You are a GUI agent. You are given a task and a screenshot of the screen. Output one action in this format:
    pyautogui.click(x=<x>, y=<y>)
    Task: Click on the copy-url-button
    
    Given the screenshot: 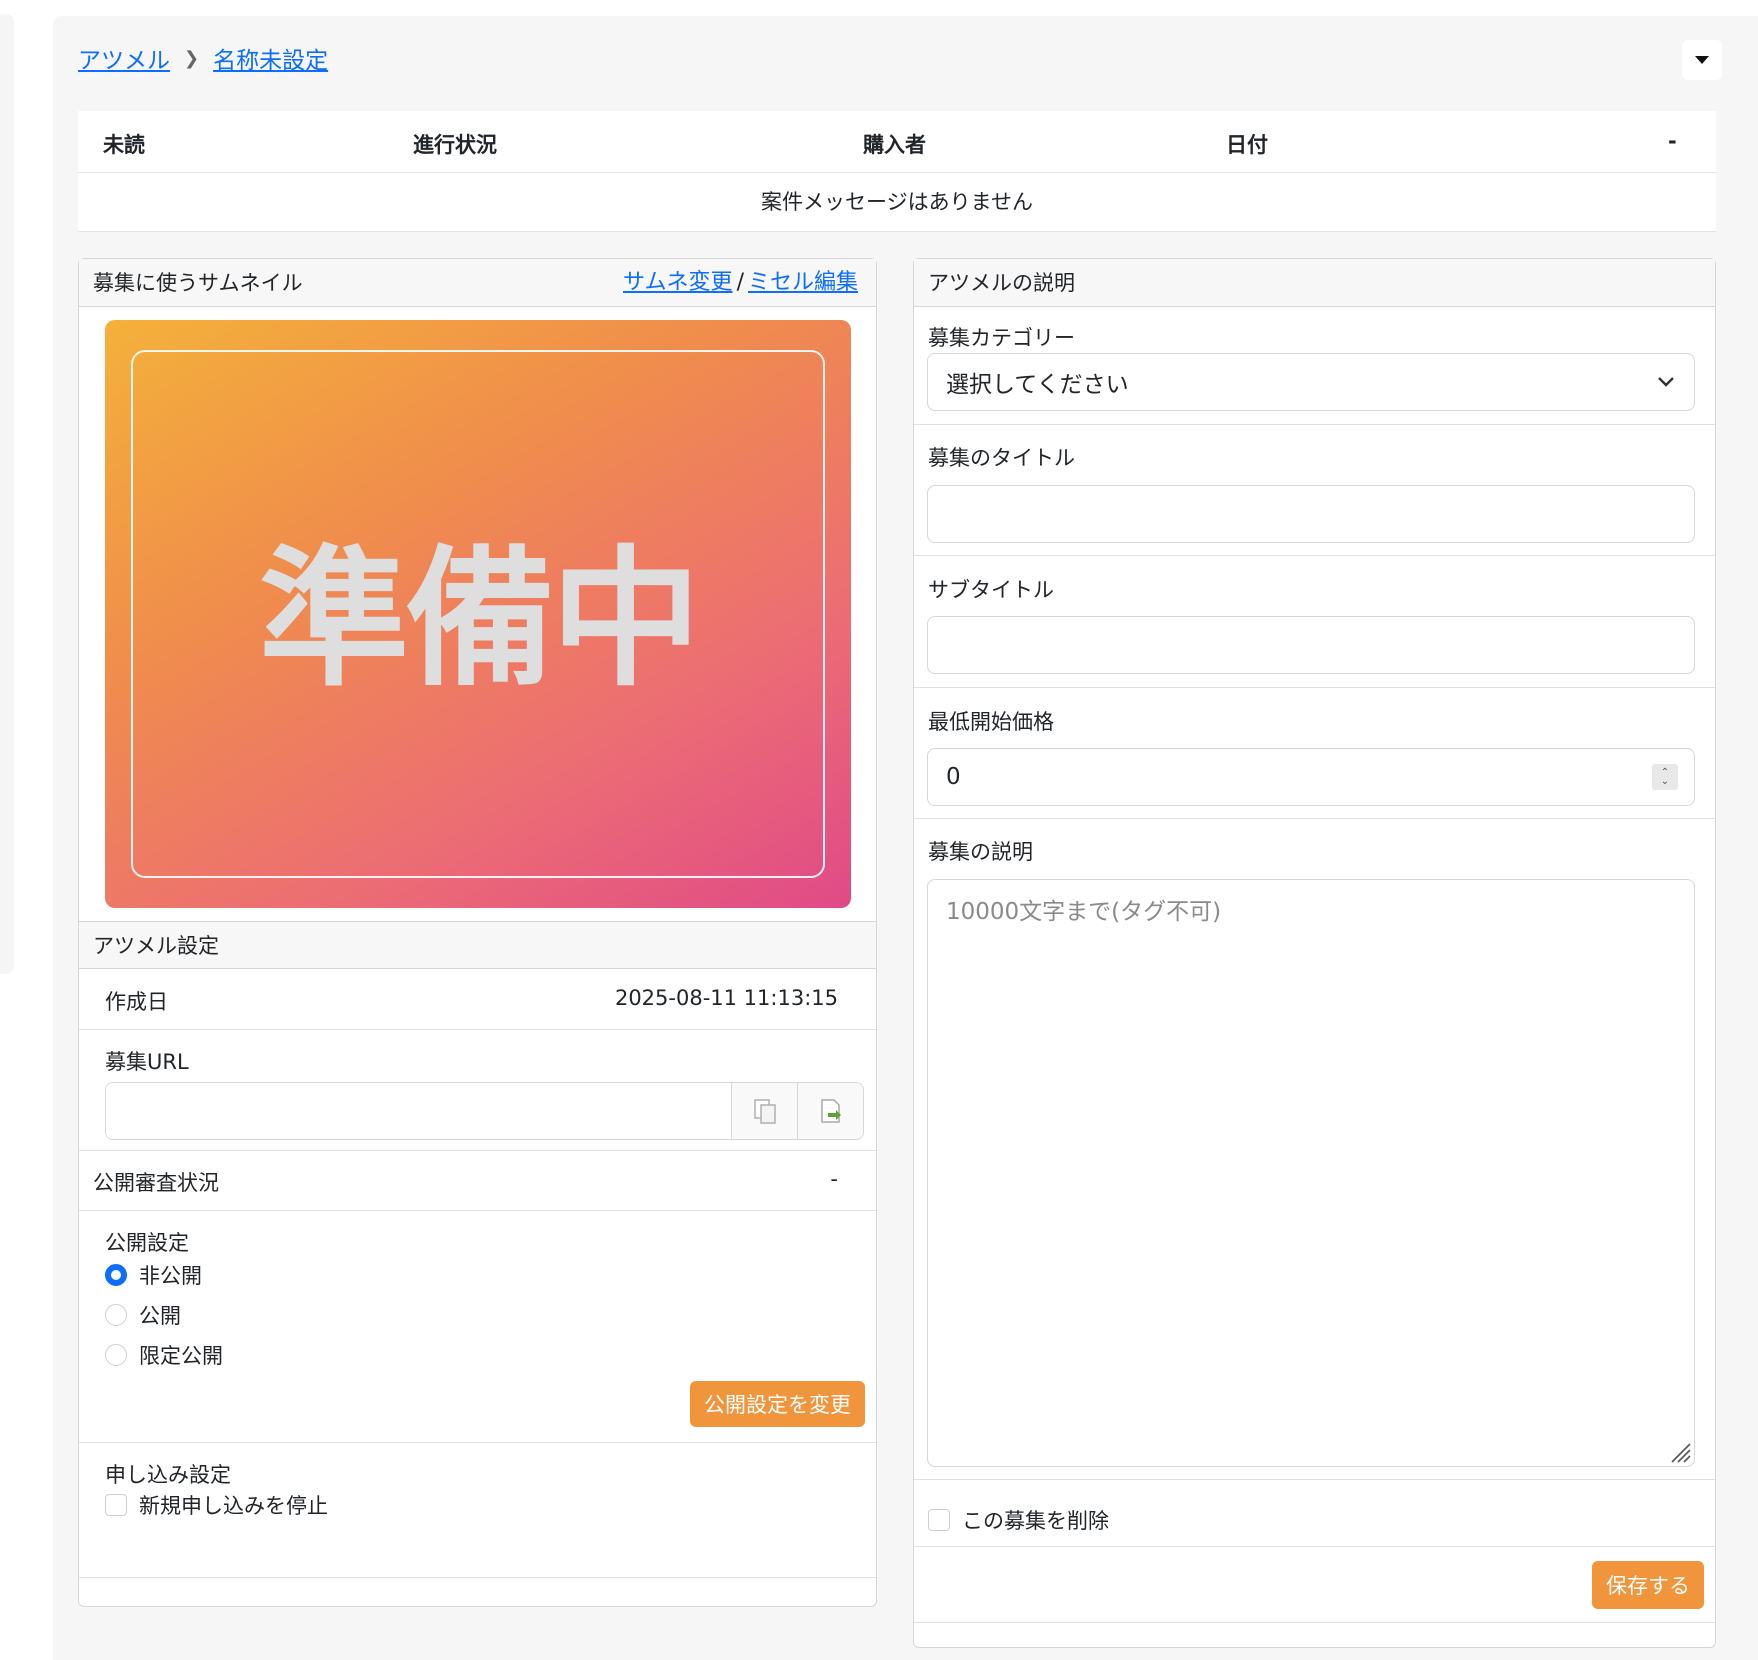 What is the action you would take?
    pyautogui.click(x=764, y=1111)
    